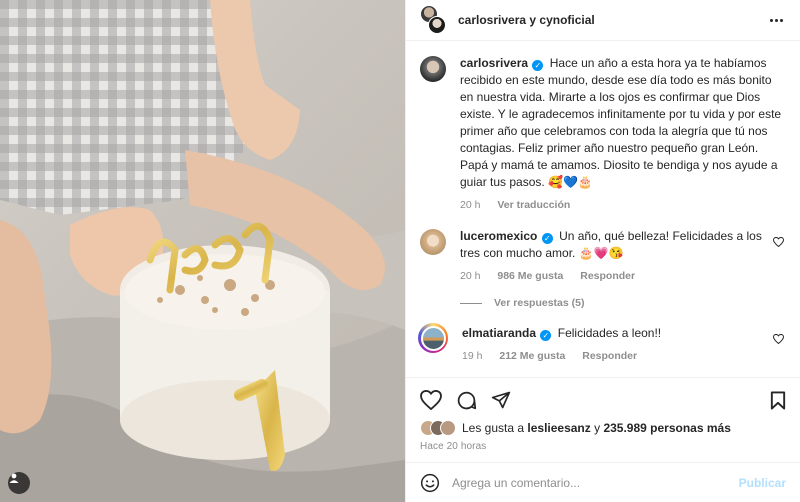 The width and height of the screenshot is (800, 502). I want to click on translate-link: Ver traducción, so click(533, 205).